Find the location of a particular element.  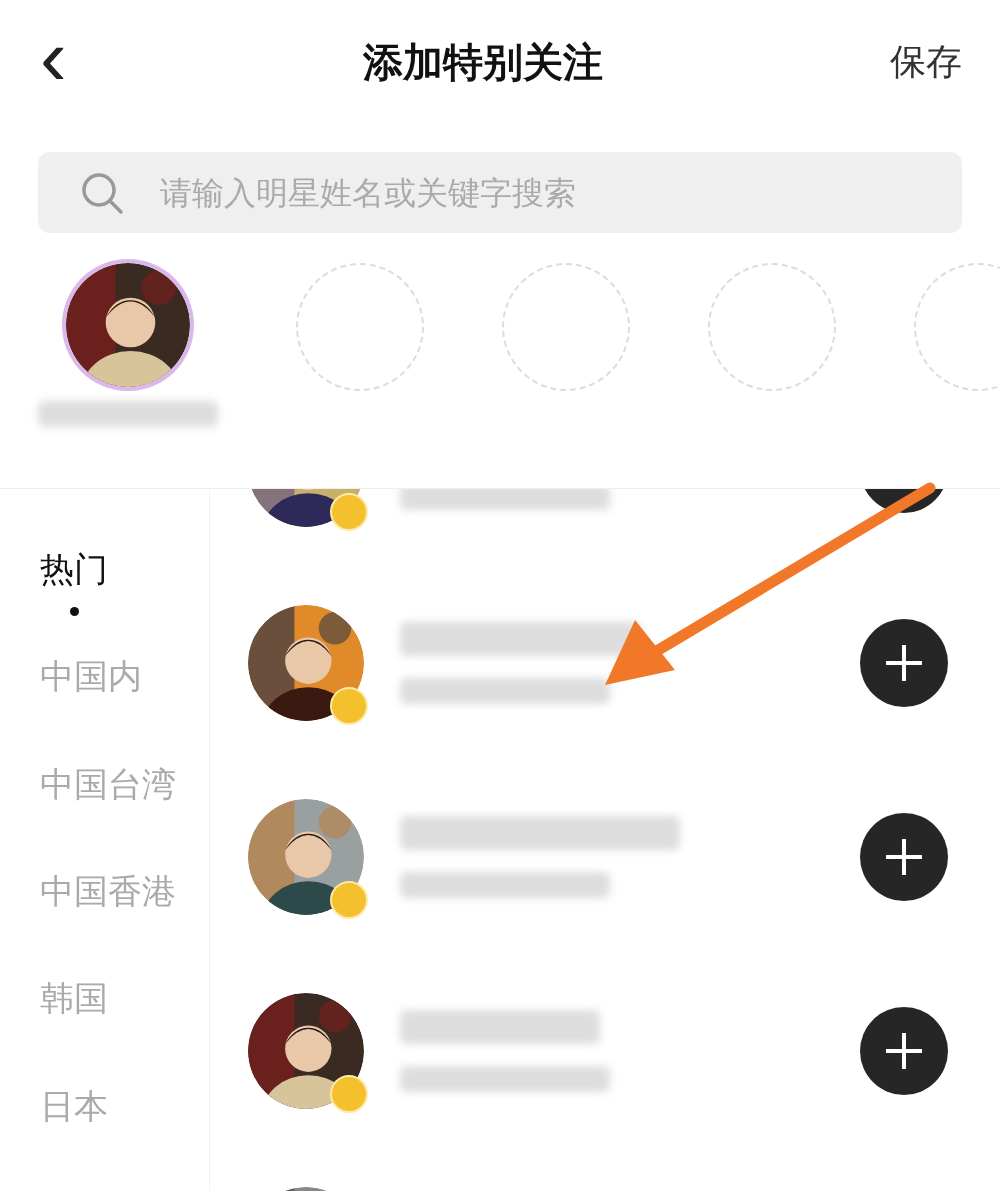

category-tab: 热门 is located at coordinates (124, 601).